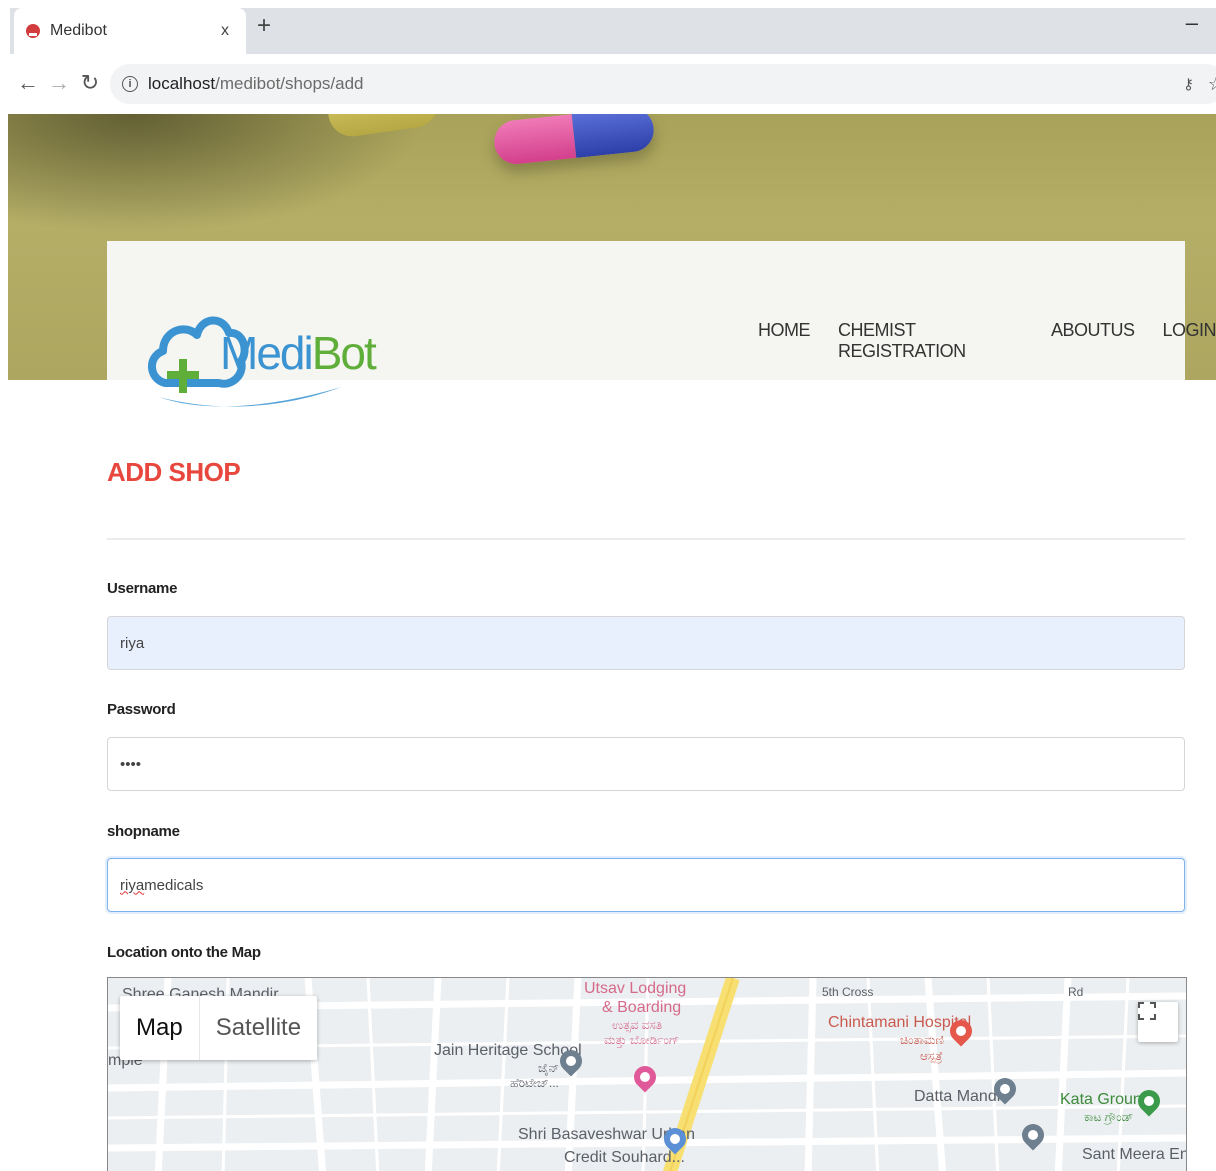 This screenshot has width=1216, height=1171. I want to click on map-label-chintamani-kn-2: ಆಸ್ಪತ್ರೆ, so click(931, 1056).